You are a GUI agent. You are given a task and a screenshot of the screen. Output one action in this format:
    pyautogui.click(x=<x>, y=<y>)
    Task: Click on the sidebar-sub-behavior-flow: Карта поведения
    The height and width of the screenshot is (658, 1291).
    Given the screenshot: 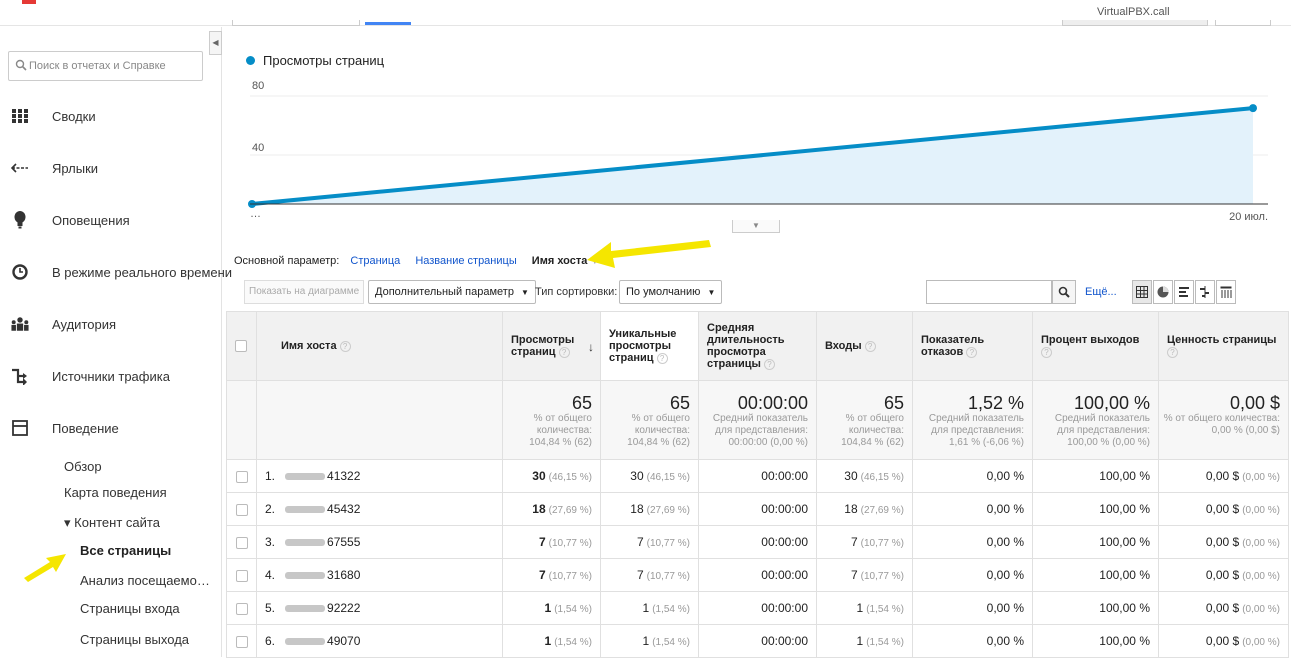 What is the action you would take?
    pyautogui.click(x=115, y=492)
    